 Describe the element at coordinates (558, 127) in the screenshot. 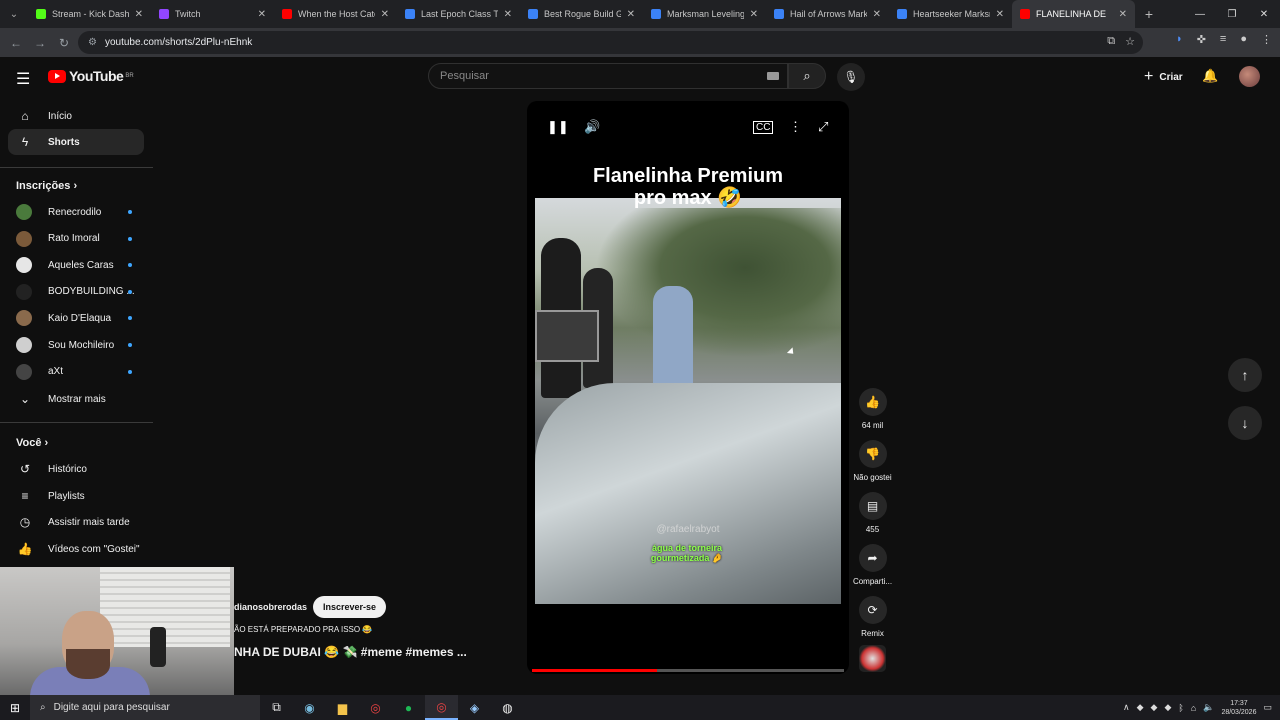

I see `pause-icon: ❚❚` at that location.